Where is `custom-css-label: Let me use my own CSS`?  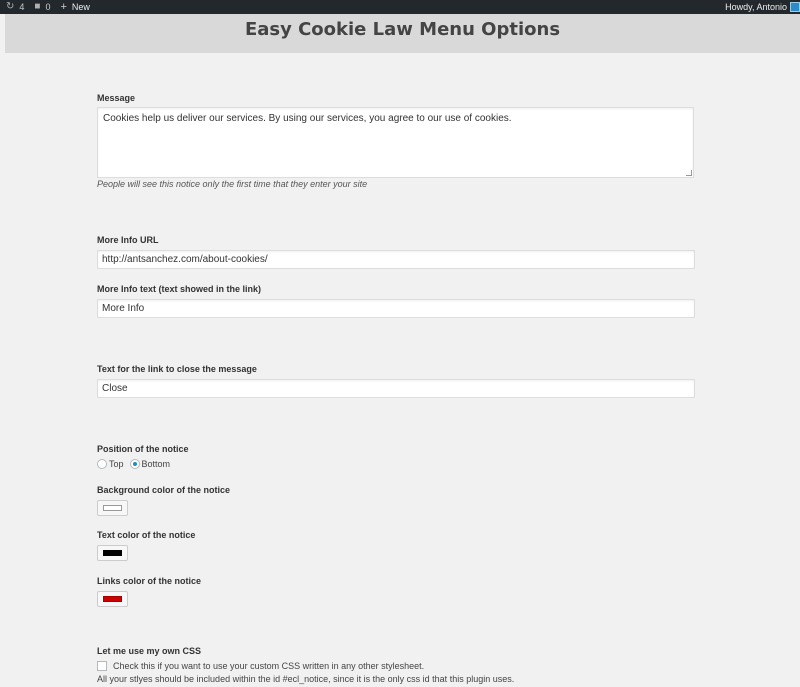 custom-css-label: Let me use my own CSS is located at coordinates (149, 651).